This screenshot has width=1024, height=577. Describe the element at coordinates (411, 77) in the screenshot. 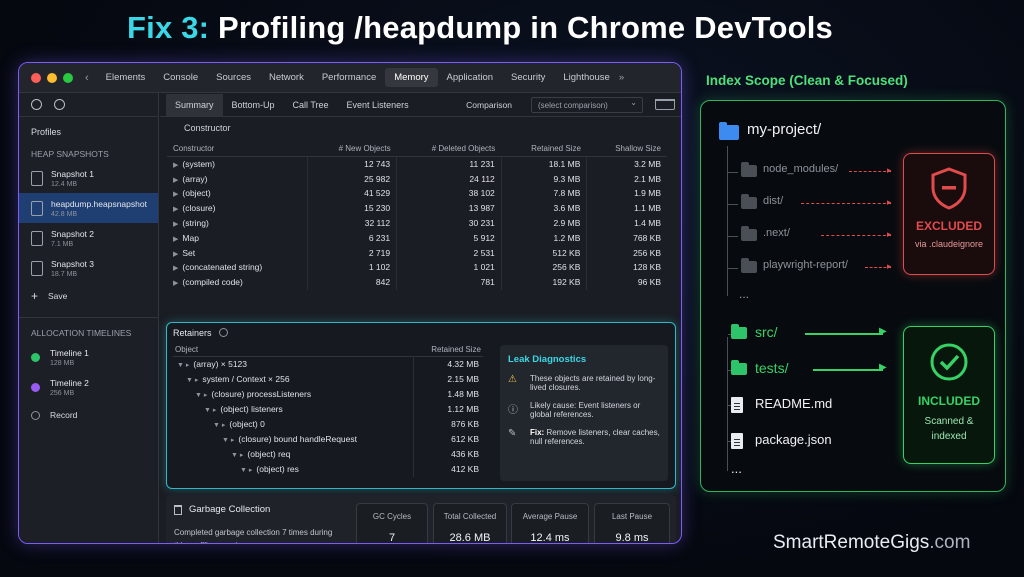

I see `tab-memory: Memory` at that location.